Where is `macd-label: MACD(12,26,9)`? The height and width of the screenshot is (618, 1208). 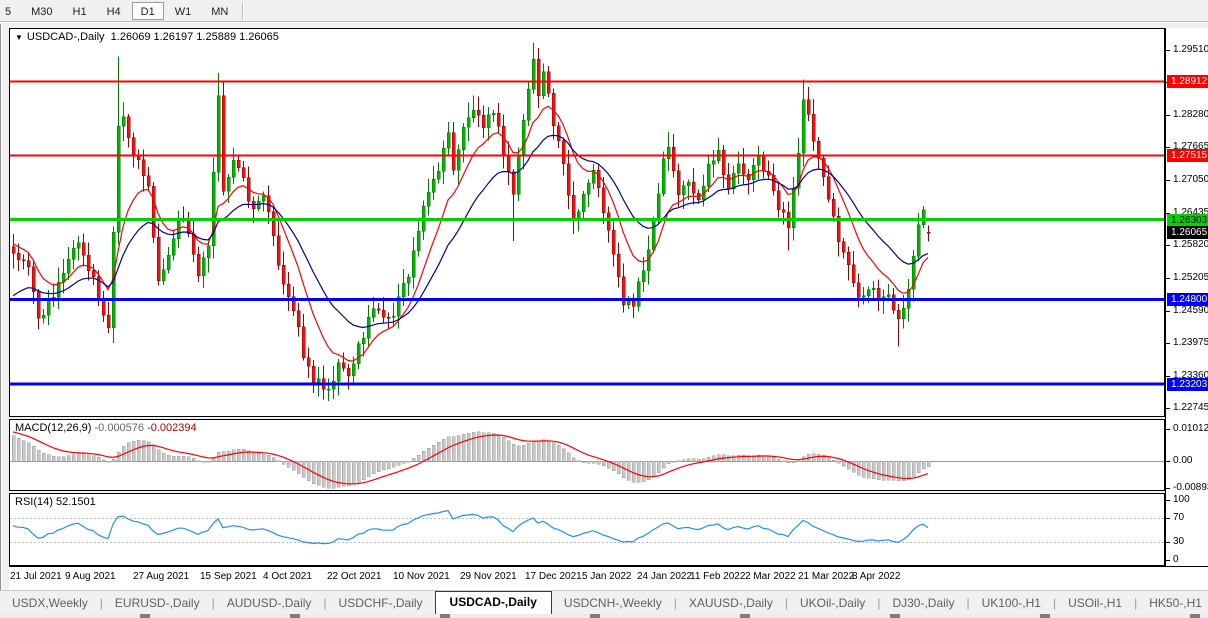
macd-label: MACD(12,26,9) is located at coordinates (53, 428).